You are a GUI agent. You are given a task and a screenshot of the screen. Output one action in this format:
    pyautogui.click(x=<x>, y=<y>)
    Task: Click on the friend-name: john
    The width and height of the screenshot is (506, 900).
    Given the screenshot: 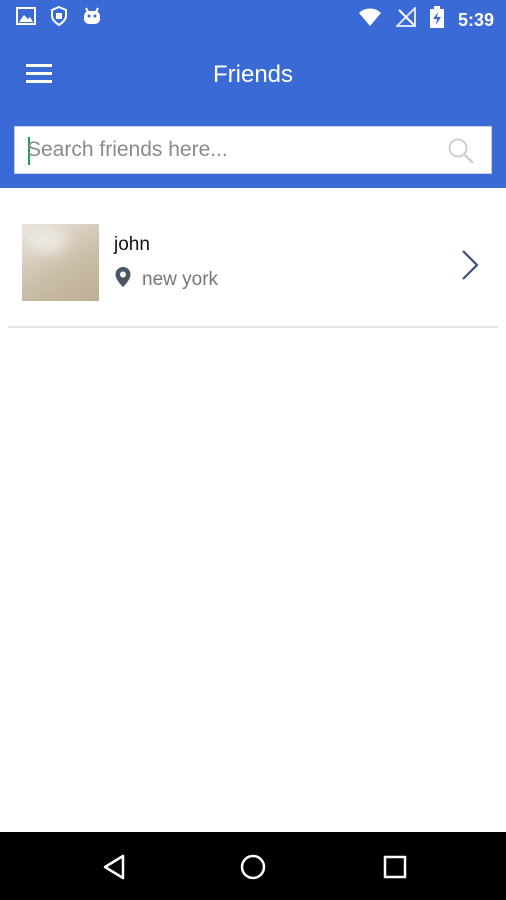 What is the action you would take?
    pyautogui.click(x=132, y=244)
    